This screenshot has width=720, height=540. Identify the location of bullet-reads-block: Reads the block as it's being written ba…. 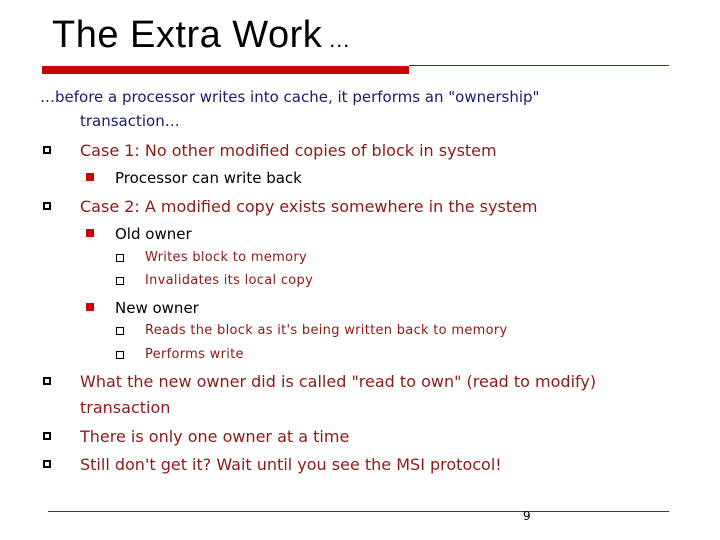
(326, 330).